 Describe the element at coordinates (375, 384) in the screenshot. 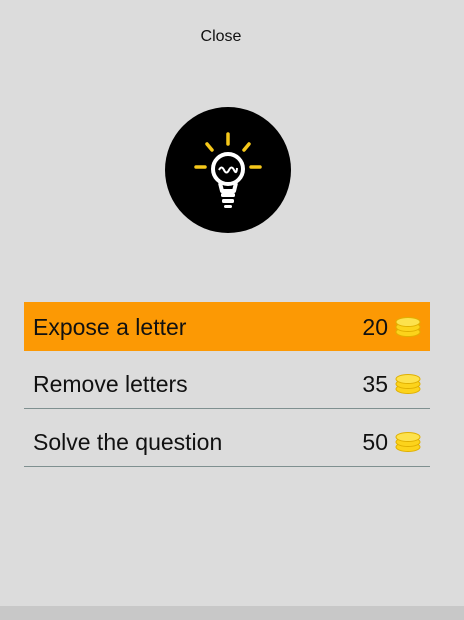

I see `option-price: 35` at that location.